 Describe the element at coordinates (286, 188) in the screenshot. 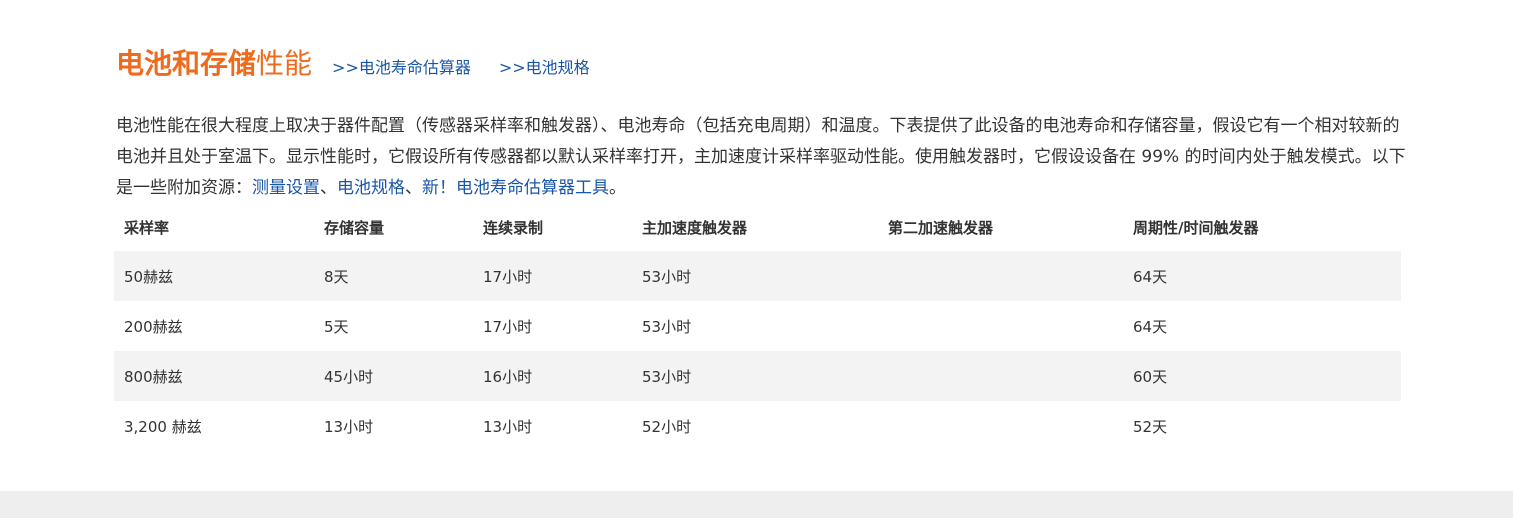

I see `measurement-settings-link: 测量设置` at that location.